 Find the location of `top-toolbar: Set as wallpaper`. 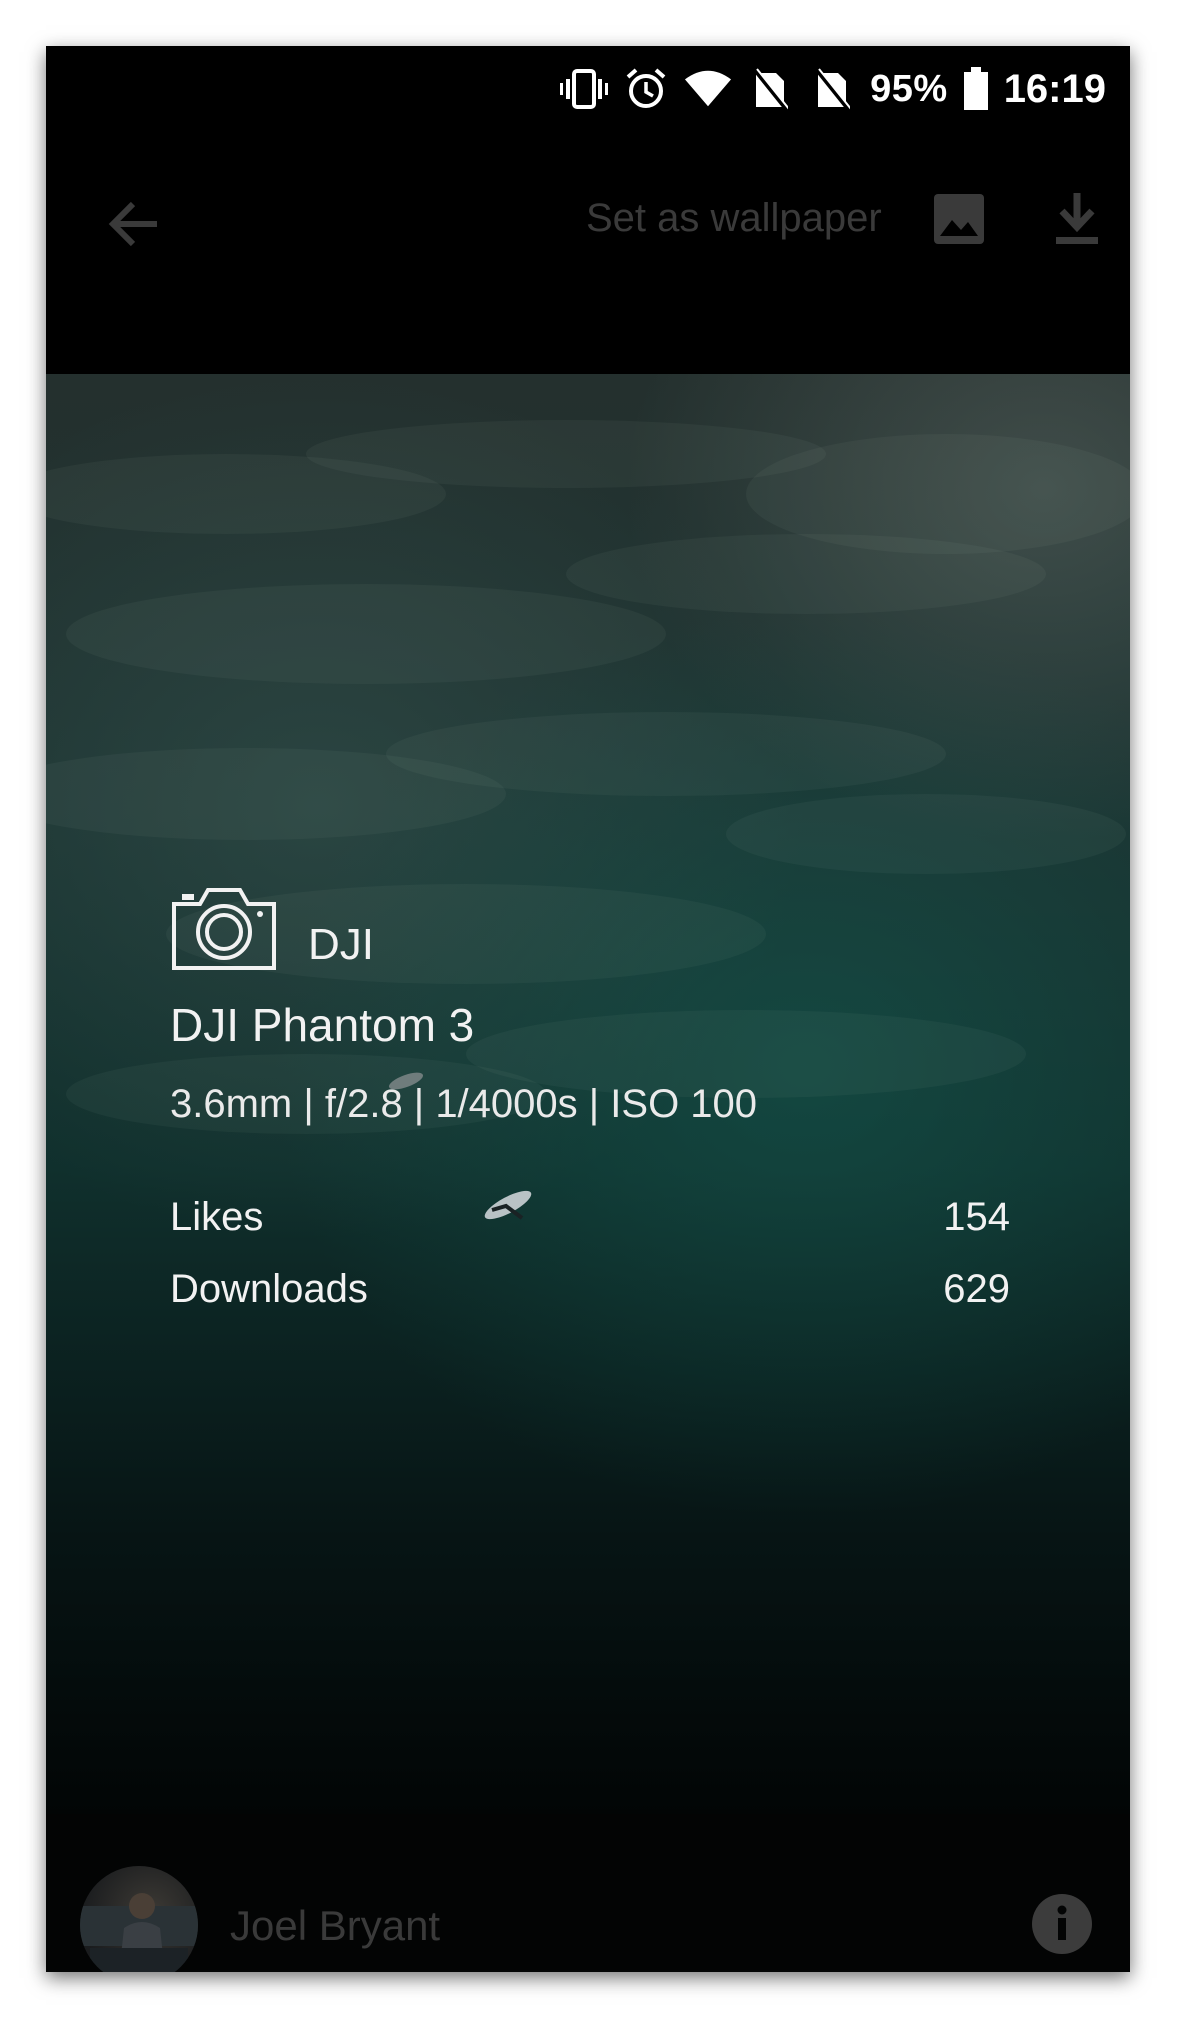

top-toolbar: Set as wallpaper is located at coordinates (588, 253).